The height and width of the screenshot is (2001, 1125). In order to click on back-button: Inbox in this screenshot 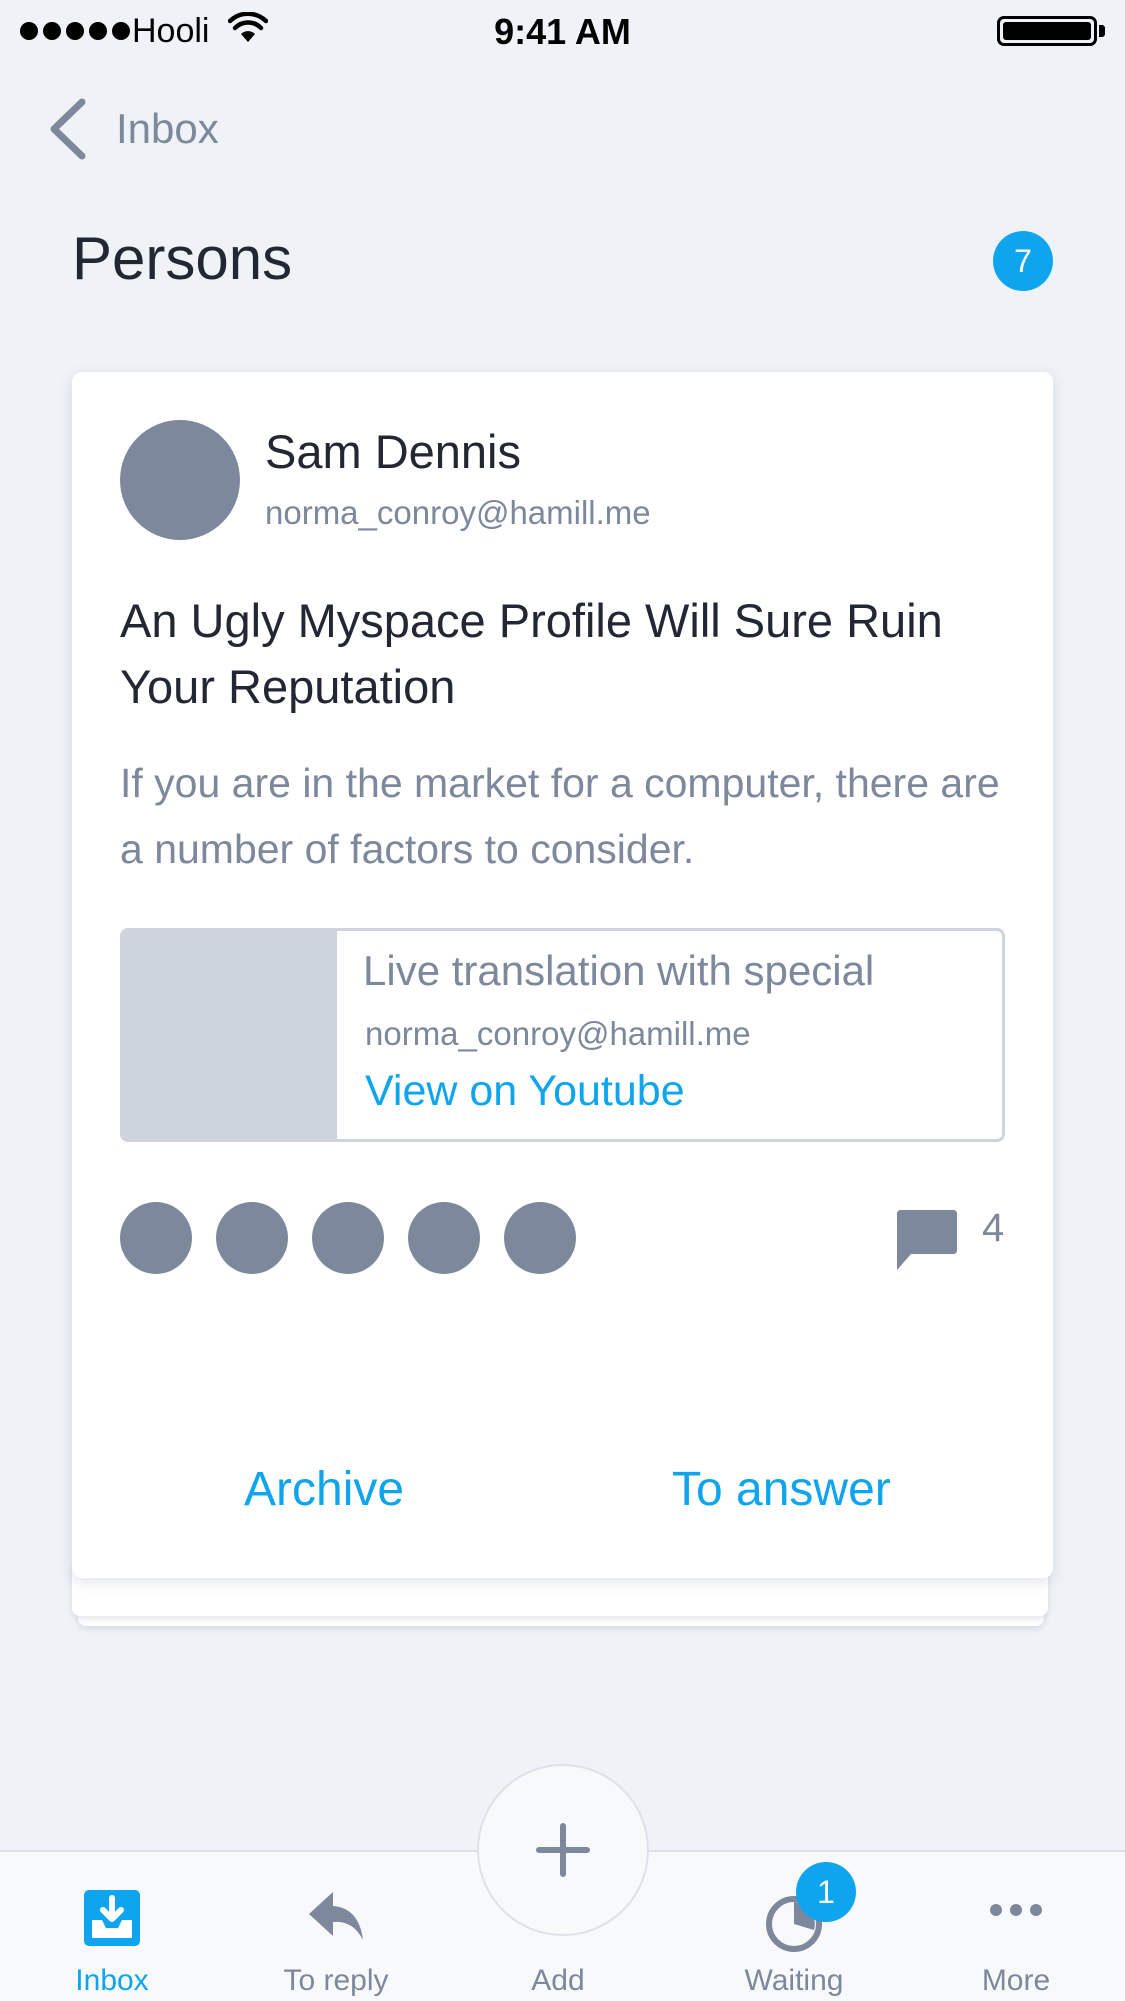, I will do `click(131, 129)`.